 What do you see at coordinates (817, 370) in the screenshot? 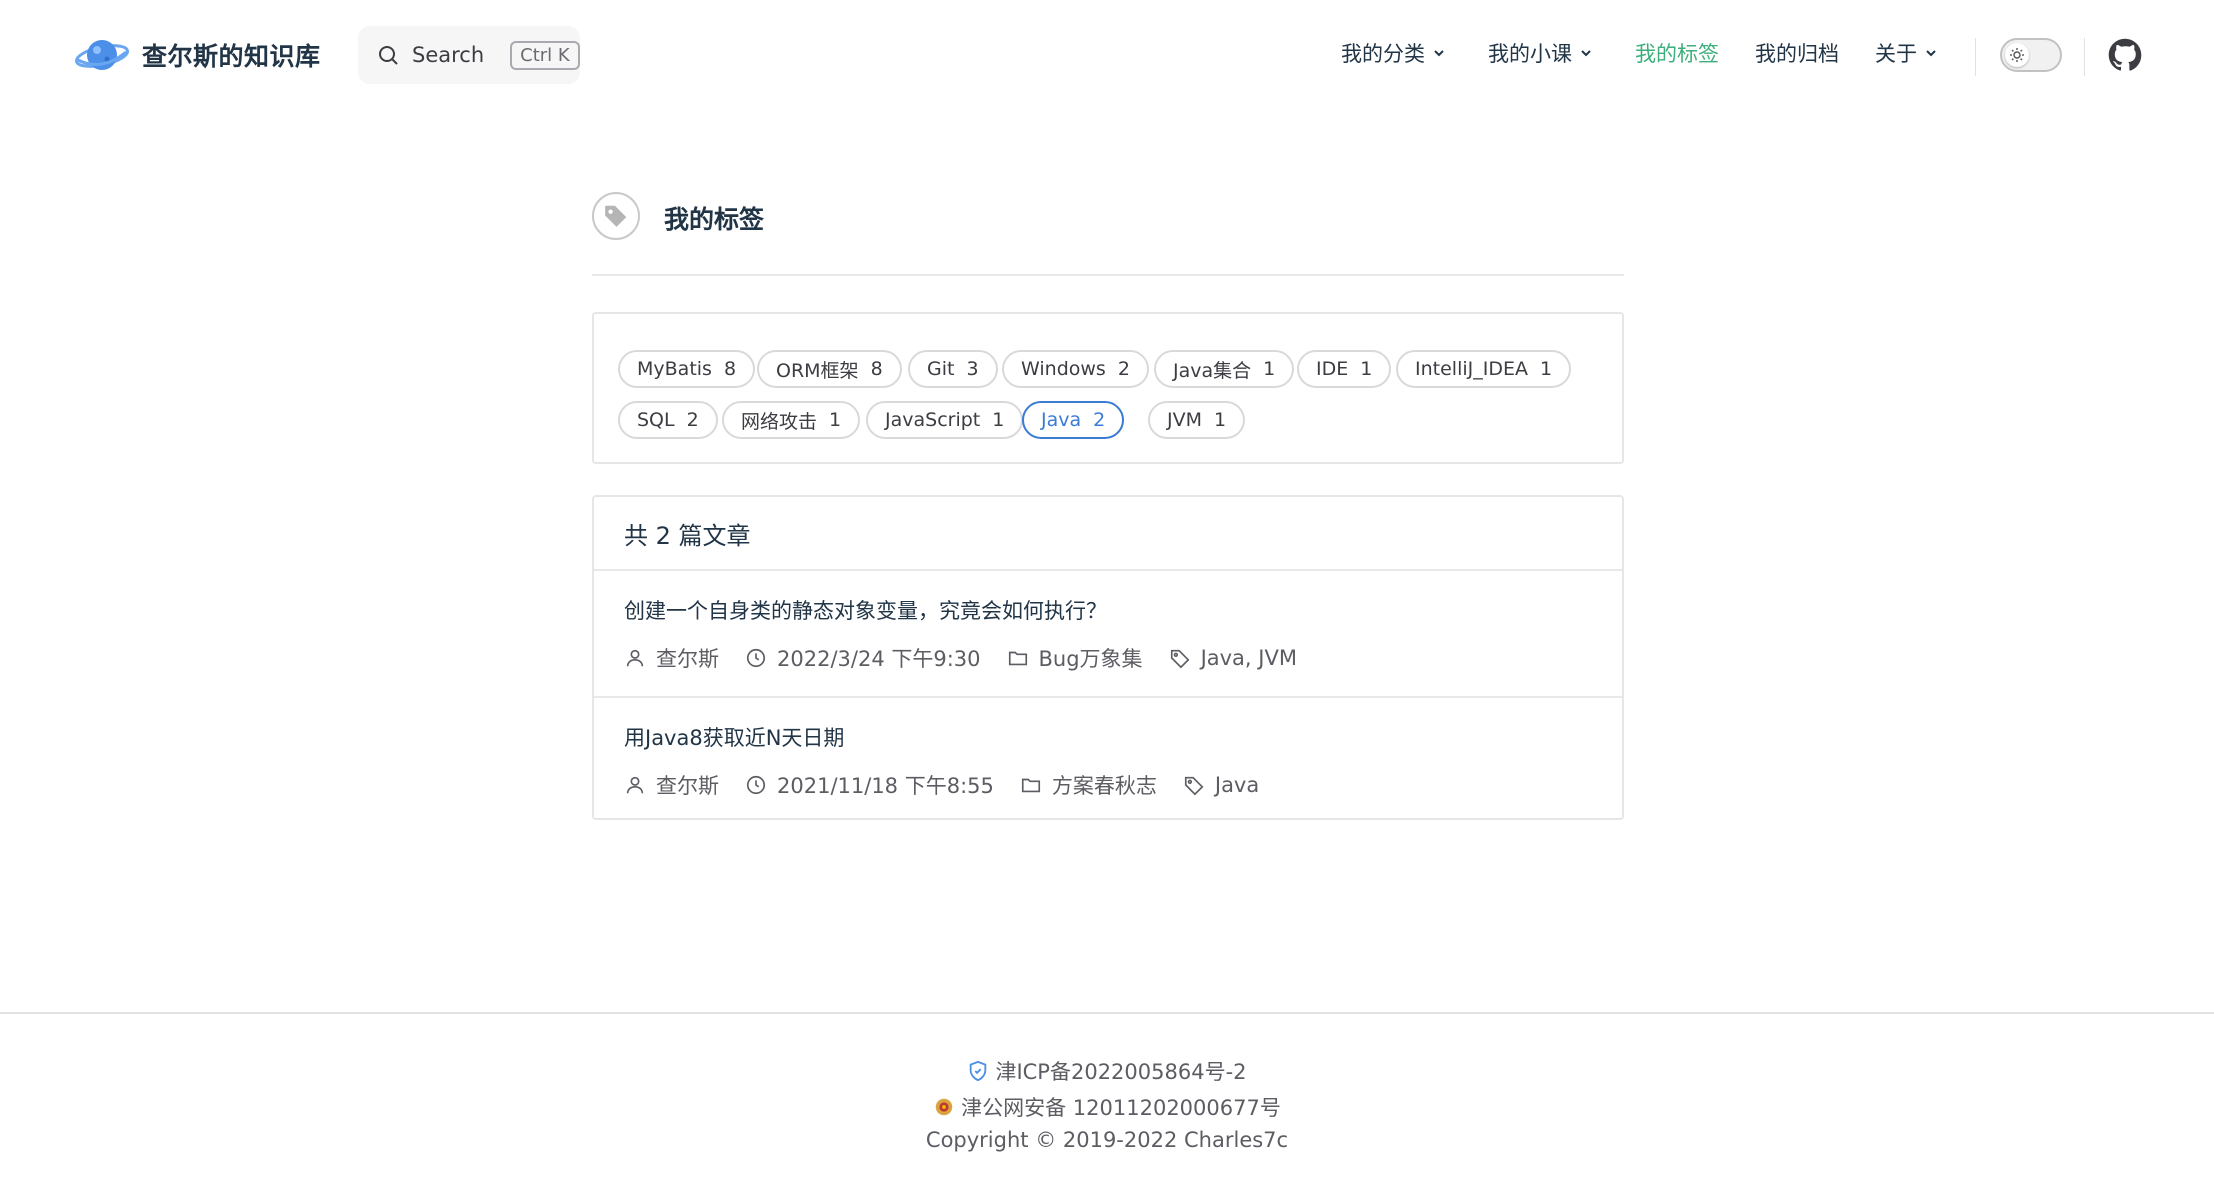
I see `tag-name: ORM框架` at bounding box center [817, 370].